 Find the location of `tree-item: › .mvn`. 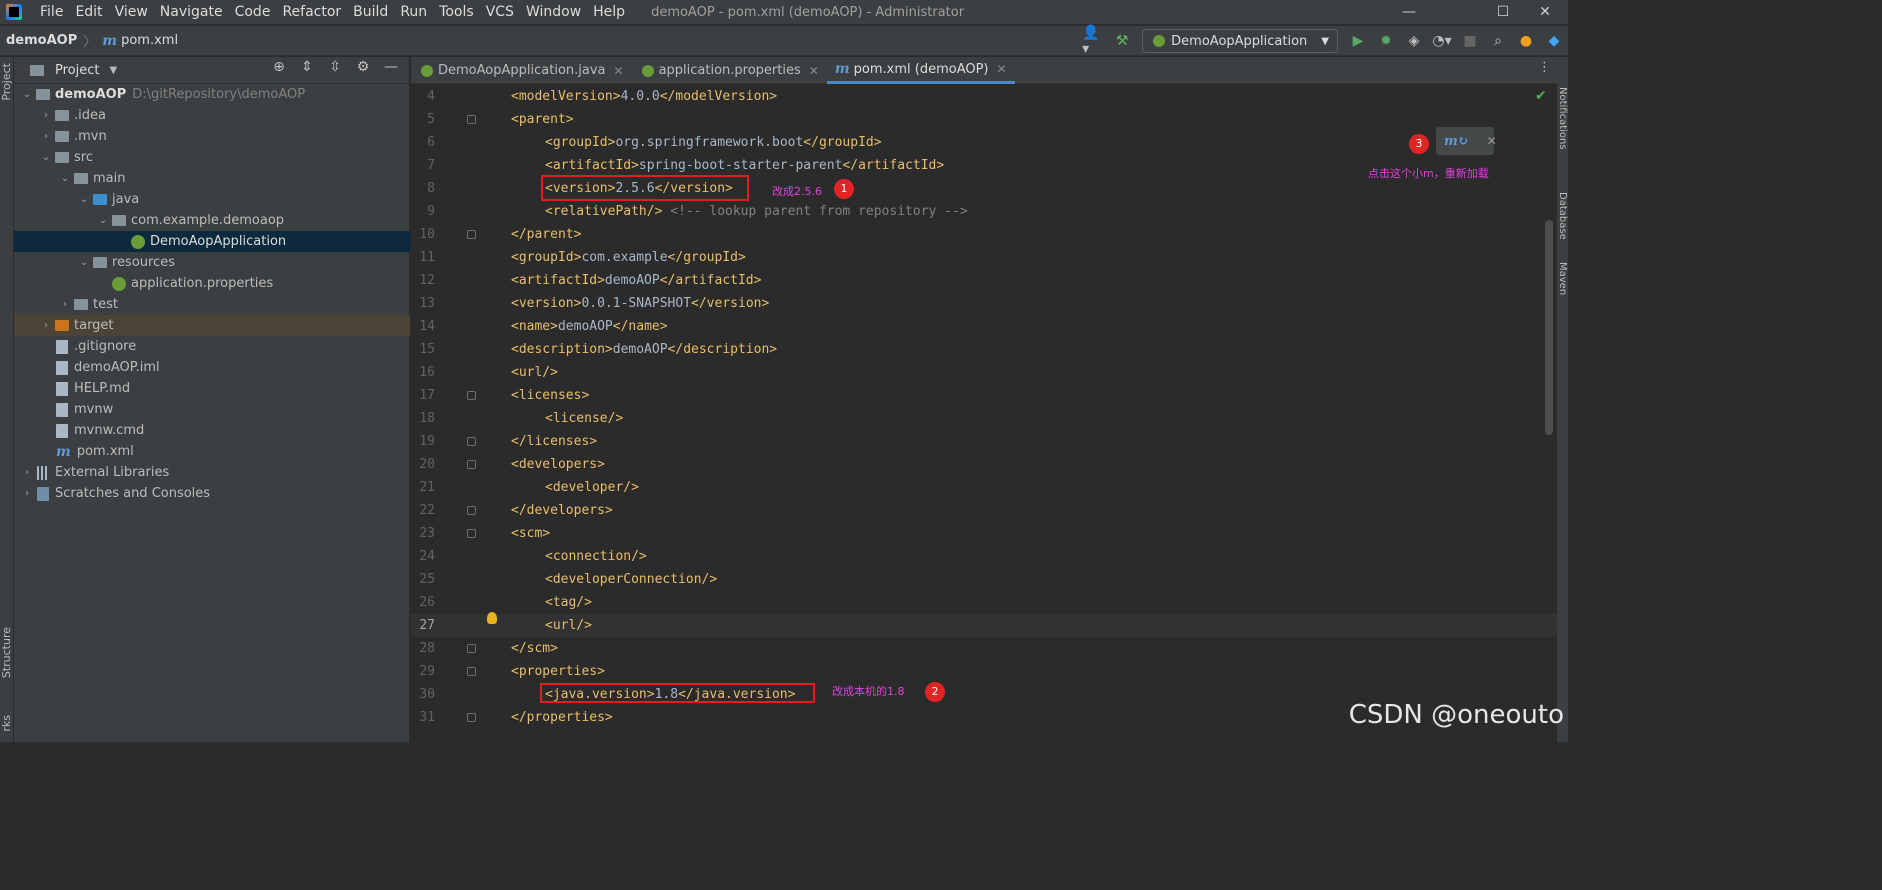

tree-item: › .mvn is located at coordinates (212, 136).